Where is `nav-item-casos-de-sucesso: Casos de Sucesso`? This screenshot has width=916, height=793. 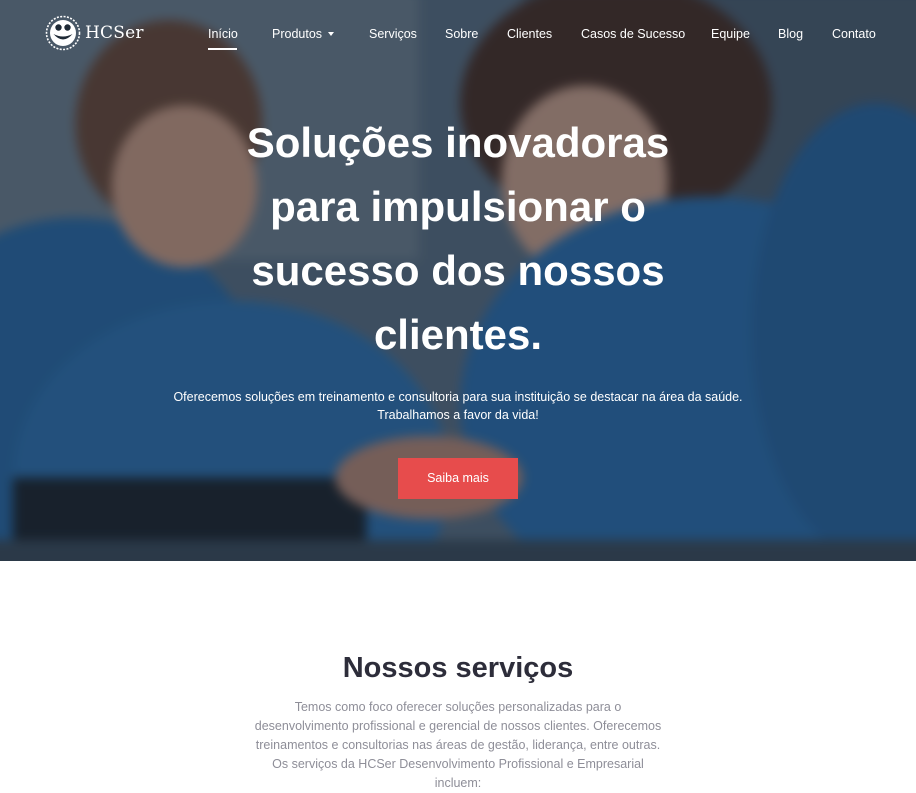 nav-item-casos-de-sucesso: Casos de Sucesso is located at coordinates (633, 34).